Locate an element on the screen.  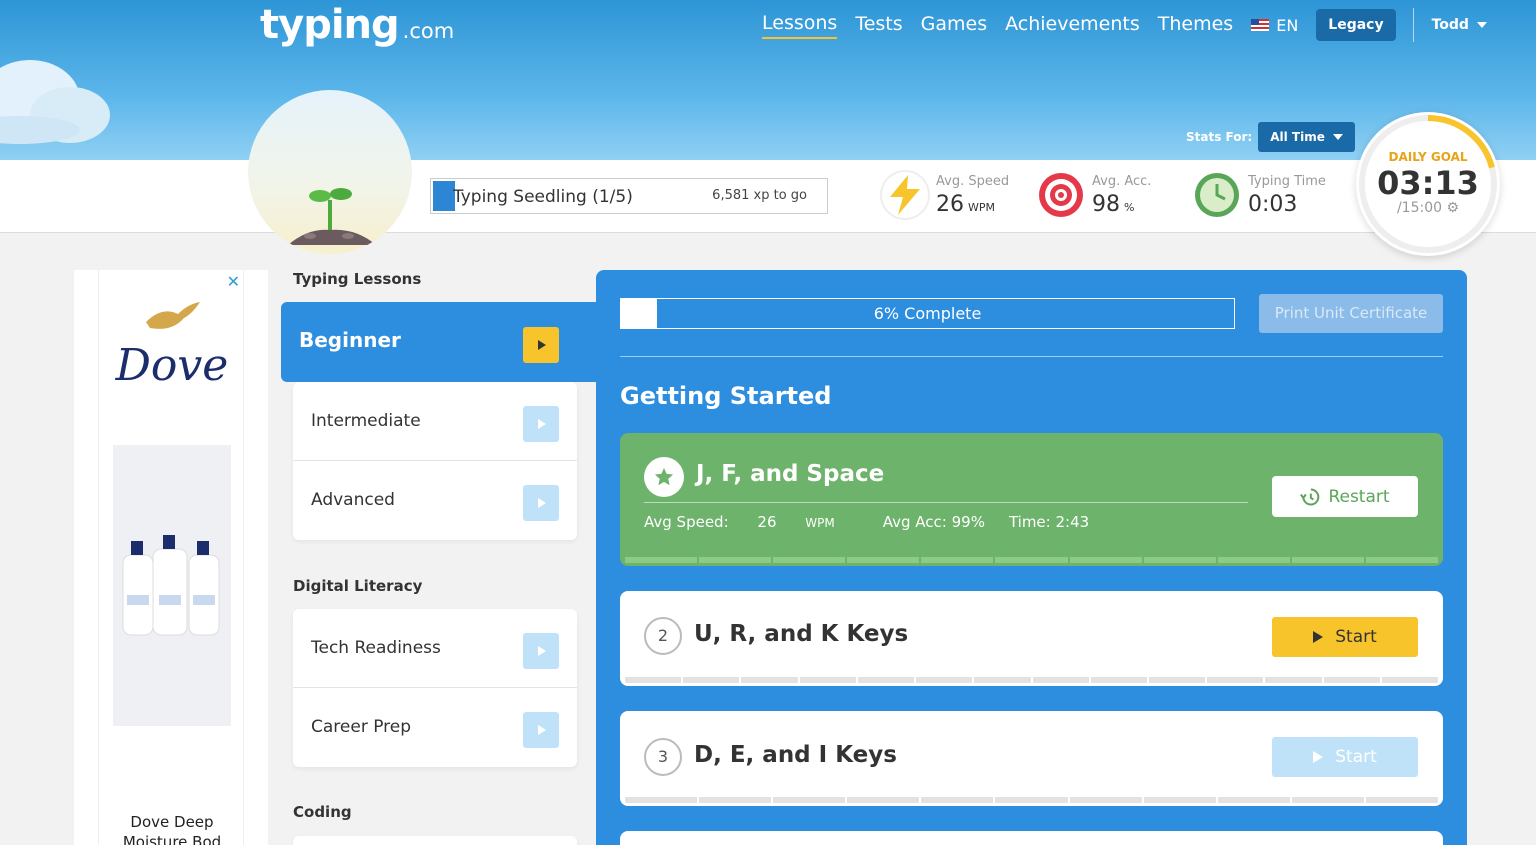
clock-icon is located at coordinates (1217, 195).